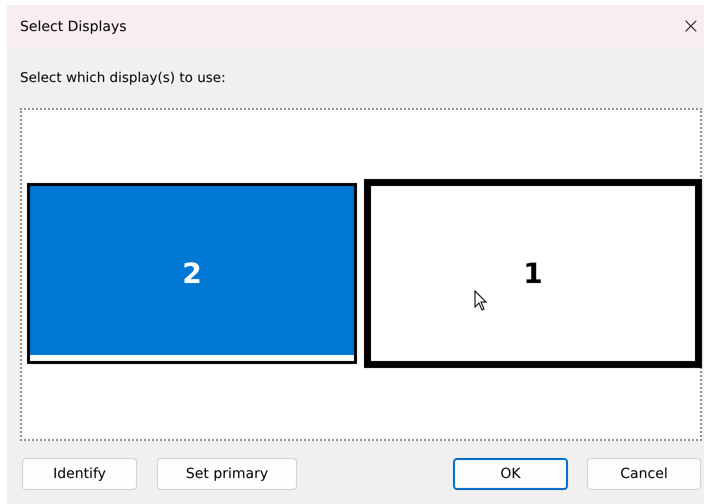 This screenshot has height=504, width=704. Describe the element at coordinates (123, 79) in the screenshot. I see `prompt-text: Select which display(s) to use:` at that location.